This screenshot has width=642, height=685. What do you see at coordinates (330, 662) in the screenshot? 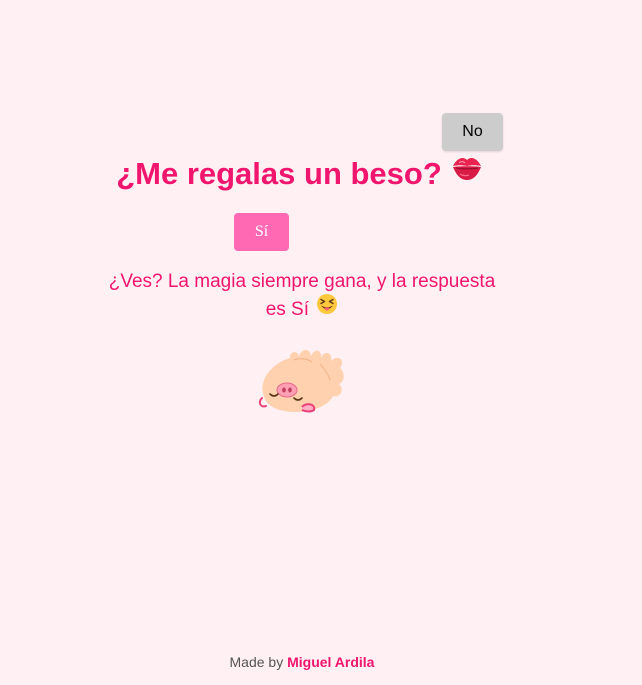
I see `author-link: Miguel Ardila` at bounding box center [330, 662].